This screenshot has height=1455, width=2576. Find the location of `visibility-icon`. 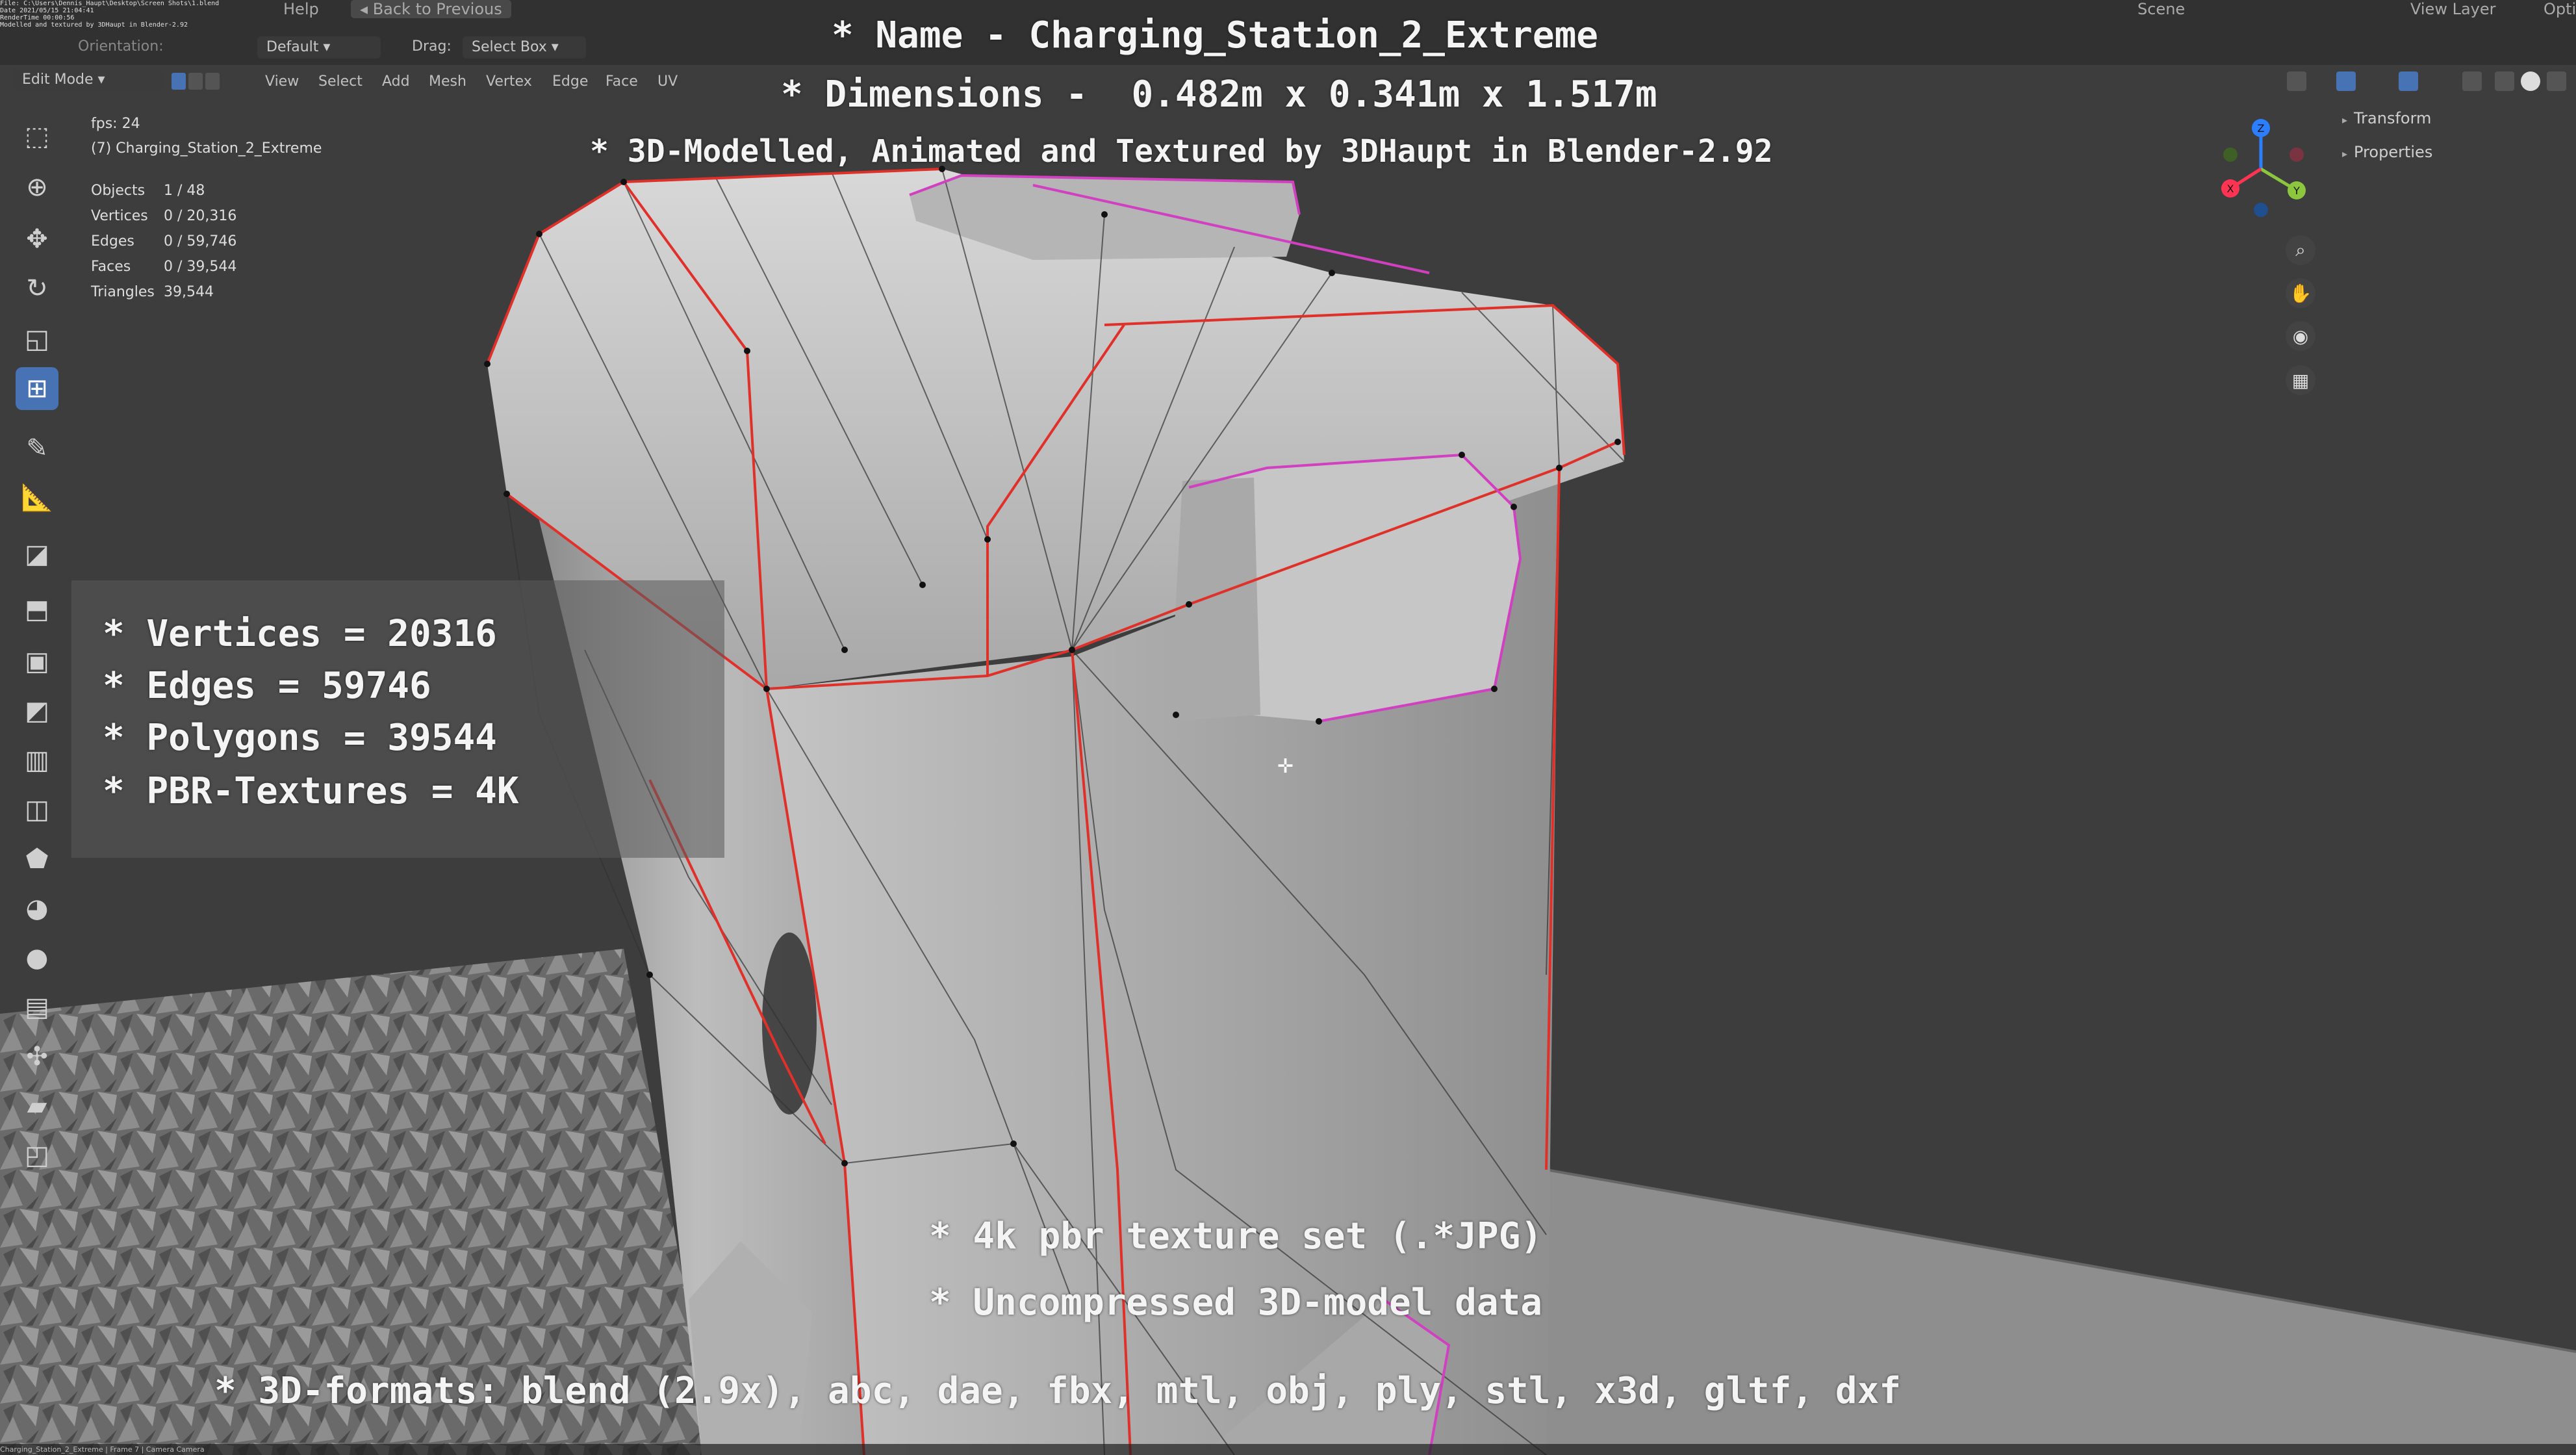

visibility-icon is located at coordinates (2296, 81).